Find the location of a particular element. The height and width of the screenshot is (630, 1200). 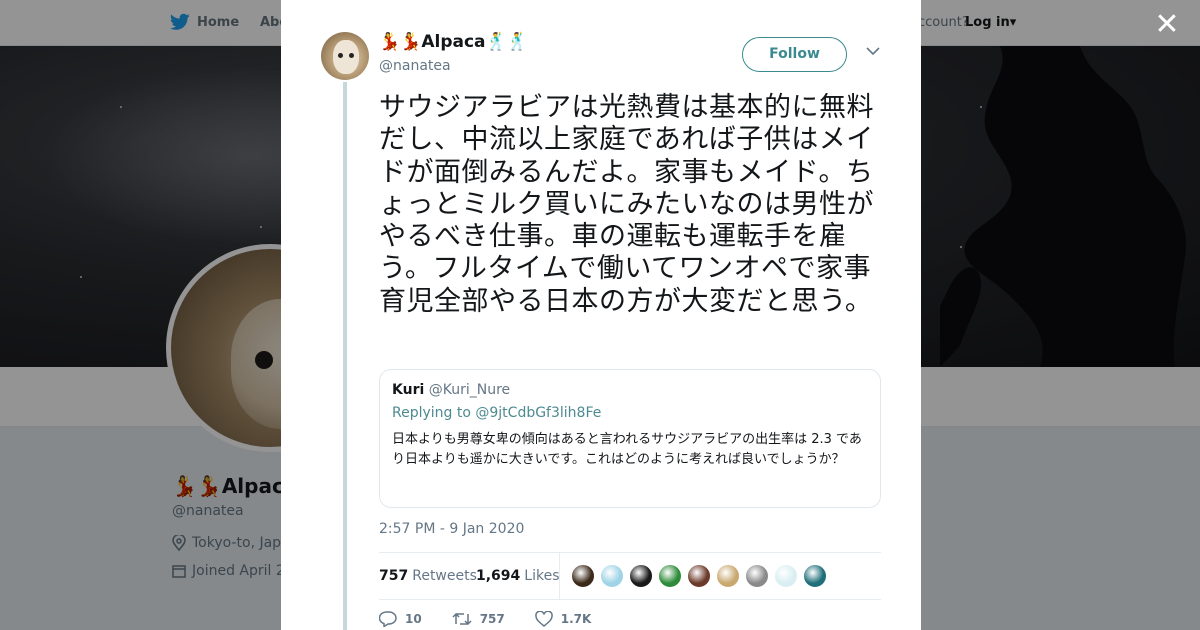

thread-line is located at coordinates (345, 356).